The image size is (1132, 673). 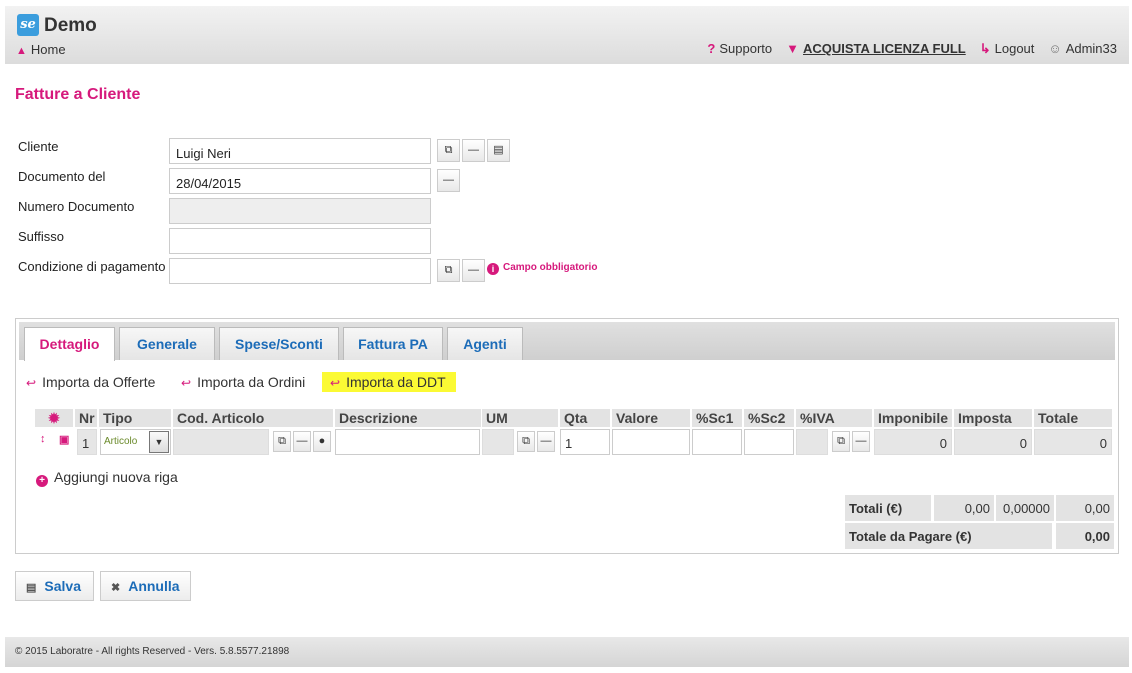 What do you see at coordinates (396, 382) in the screenshot?
I see `import-ddt-label: Importa da DDT` at bounding box center [396, 382].